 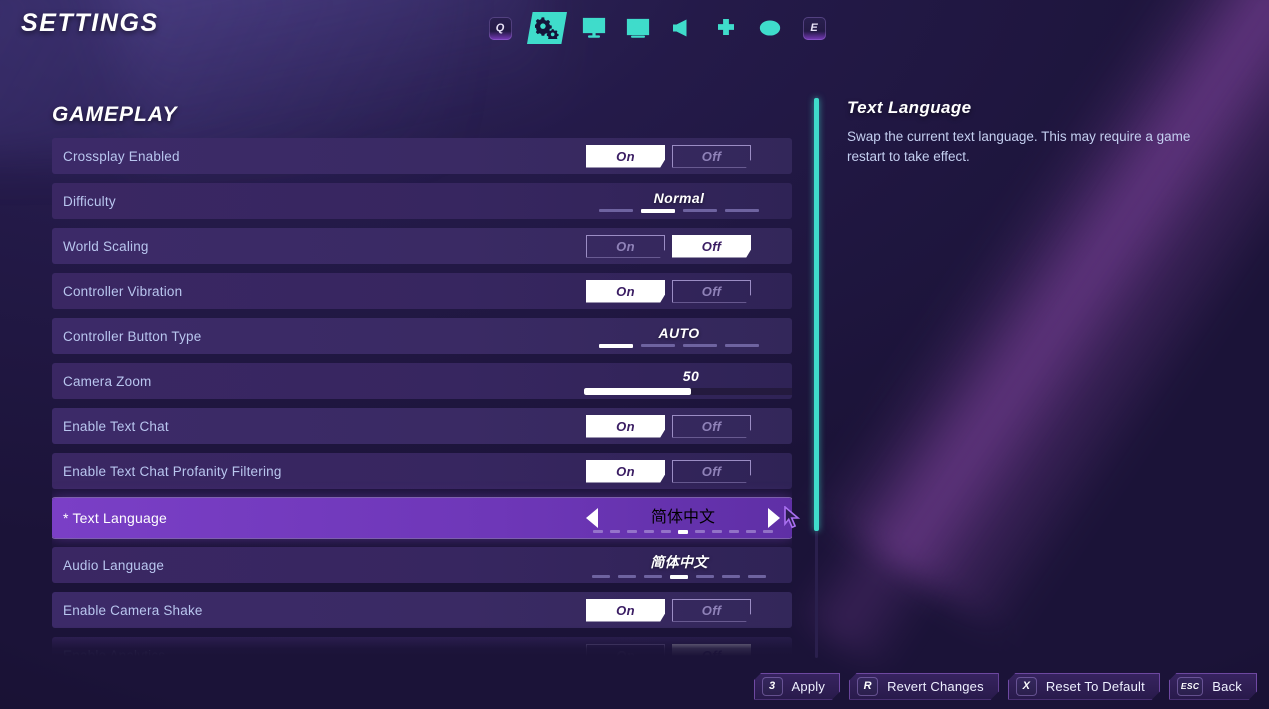 What do you see at coordinates (422, 381) in the screenshot?
I see `setting-row-camera-zoom: Camera Zoom 50` at bounding box center [422, 381].